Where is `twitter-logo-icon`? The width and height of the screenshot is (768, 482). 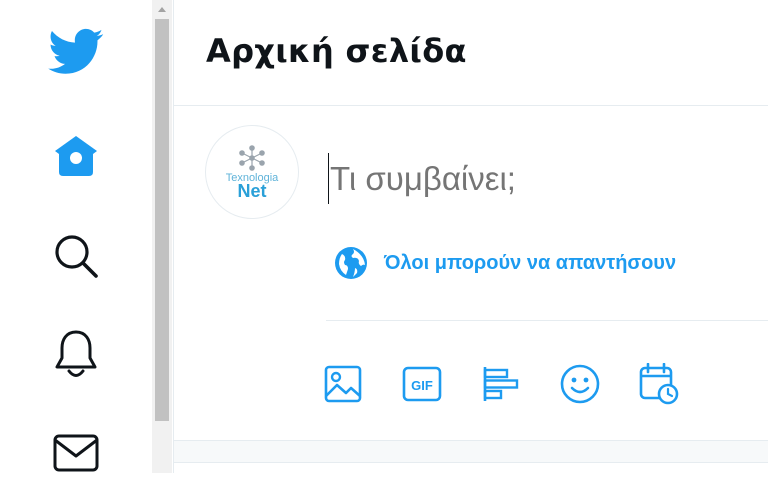 twitter-logo-icon is located at coordinates (76, 52).